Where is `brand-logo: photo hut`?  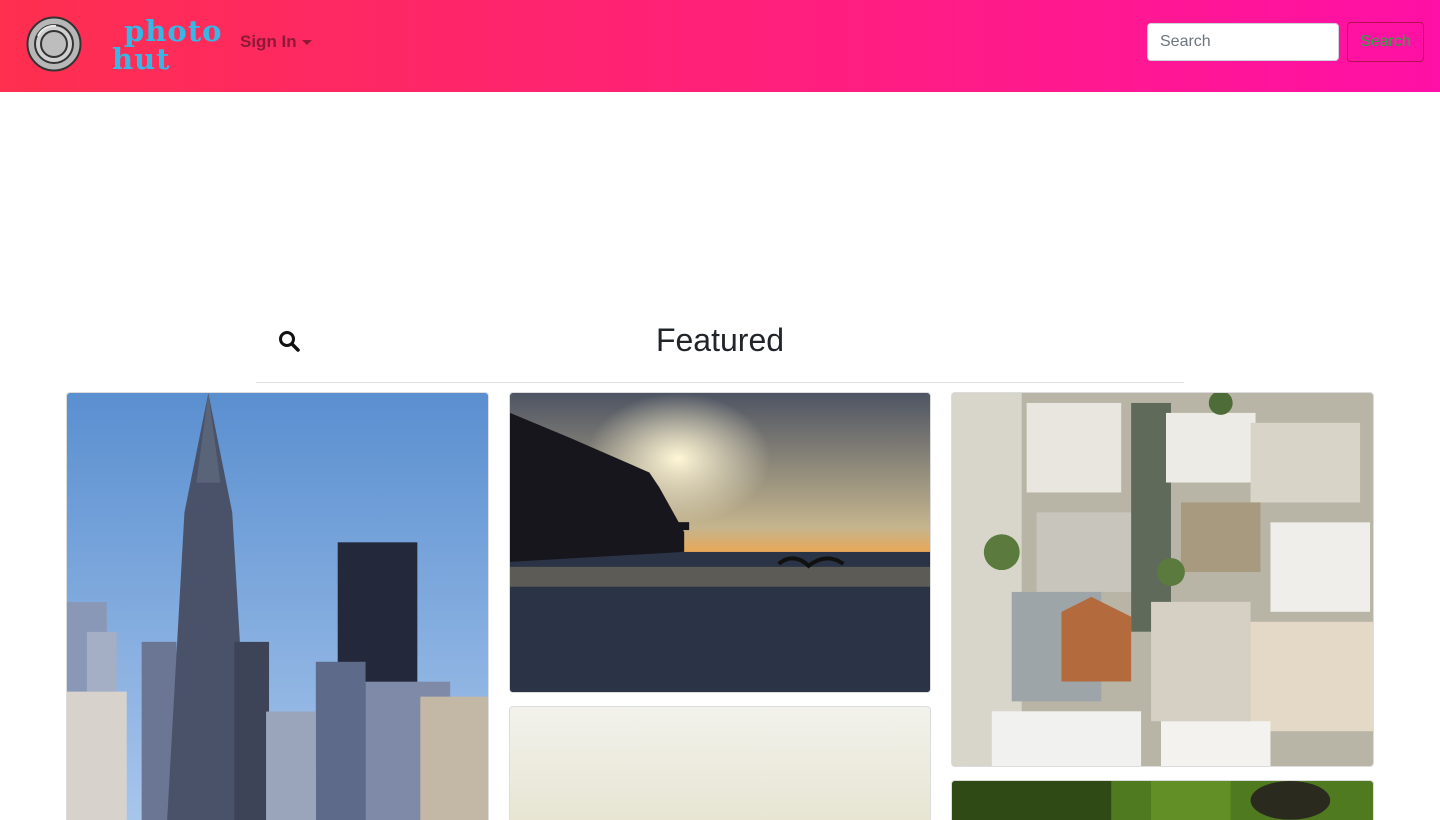
brand-logo: photo hut is located at coordinates (166, 45).